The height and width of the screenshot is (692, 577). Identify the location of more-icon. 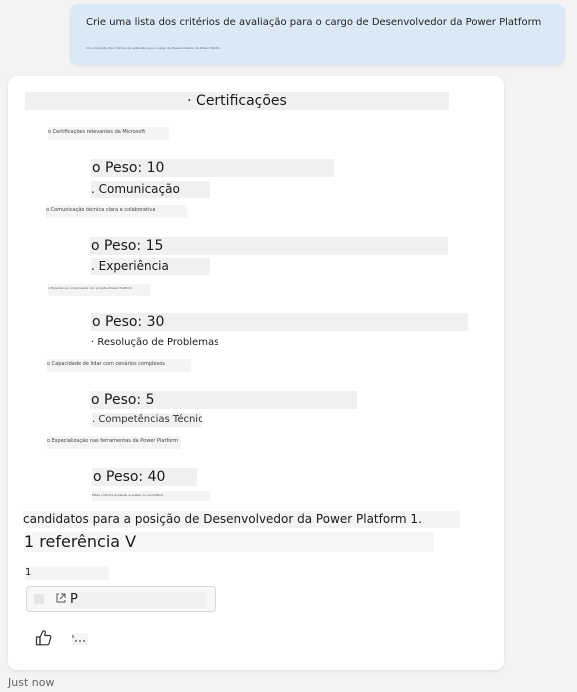
(80, 639).